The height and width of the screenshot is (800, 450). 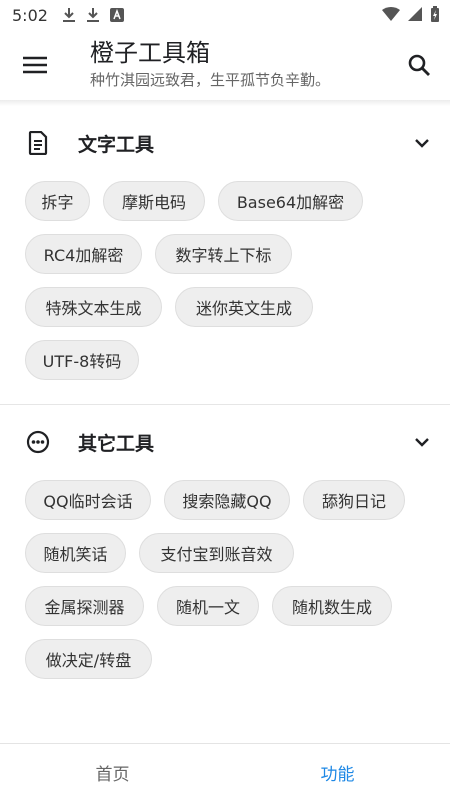 I want to click on tool-chip: 随机数生成, so click(x=332, y=606).